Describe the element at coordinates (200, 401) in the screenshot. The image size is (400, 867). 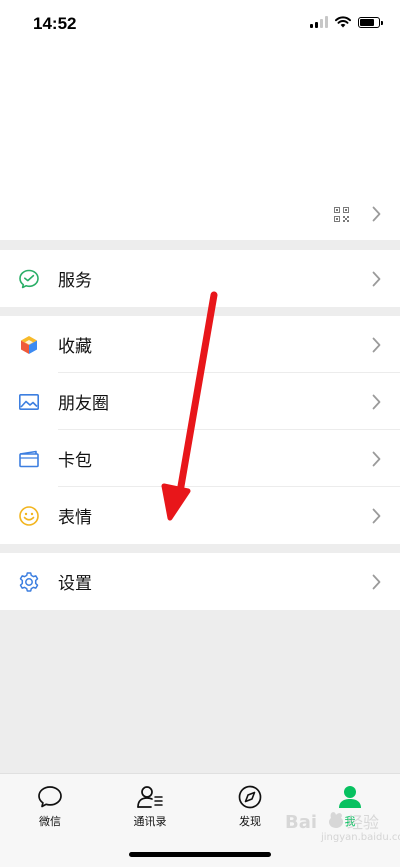
I see `menu-item-moments: 朋友圈` at that location.